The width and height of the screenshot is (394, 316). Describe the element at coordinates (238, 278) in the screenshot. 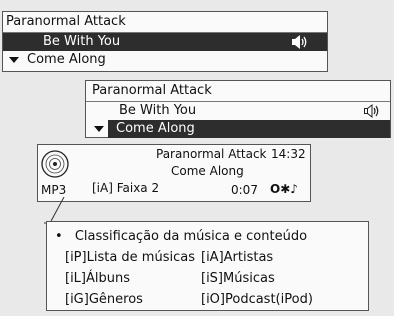

I see `category-songs: [iS]Músicas` at that location.